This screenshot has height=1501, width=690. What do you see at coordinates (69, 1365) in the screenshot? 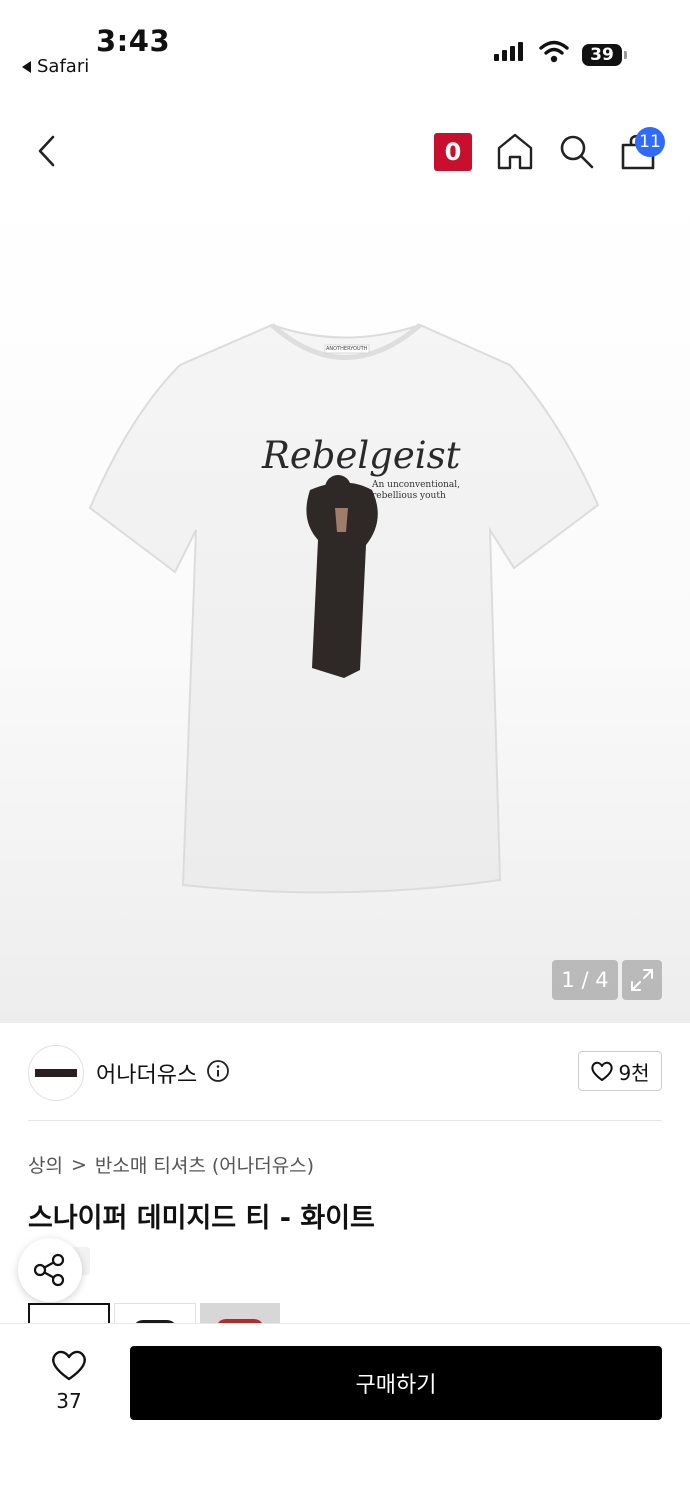
I see `heart-icon` at bounding box center [69, 1365].